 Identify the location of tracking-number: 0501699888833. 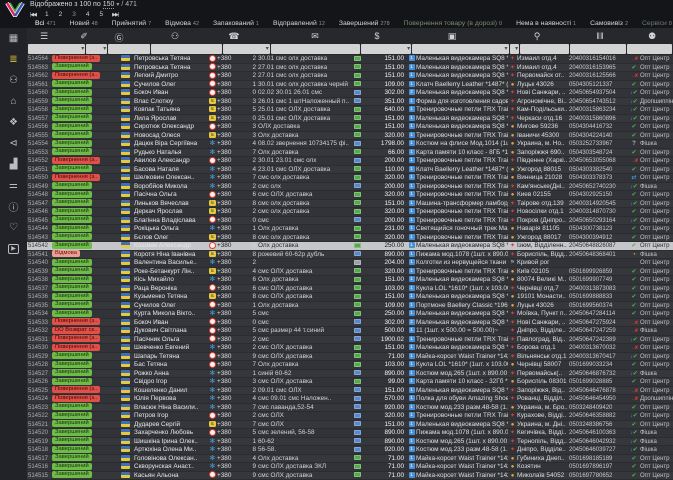
(598, 297).